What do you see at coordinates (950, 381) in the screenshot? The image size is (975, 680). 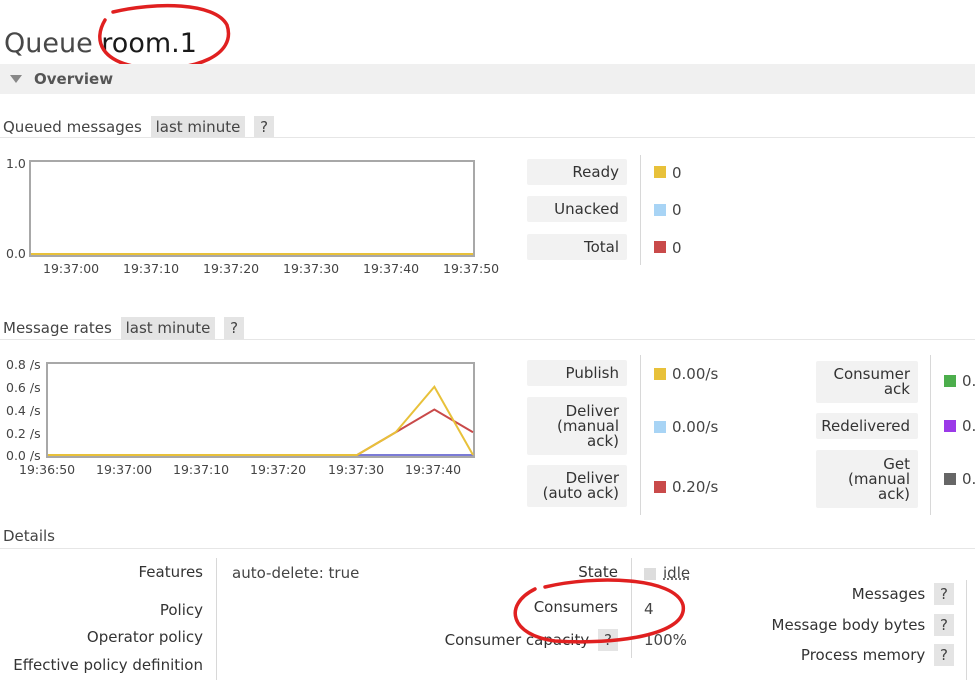 I see `consumer-ack-color-swatch` at bounding box center [950, 381].